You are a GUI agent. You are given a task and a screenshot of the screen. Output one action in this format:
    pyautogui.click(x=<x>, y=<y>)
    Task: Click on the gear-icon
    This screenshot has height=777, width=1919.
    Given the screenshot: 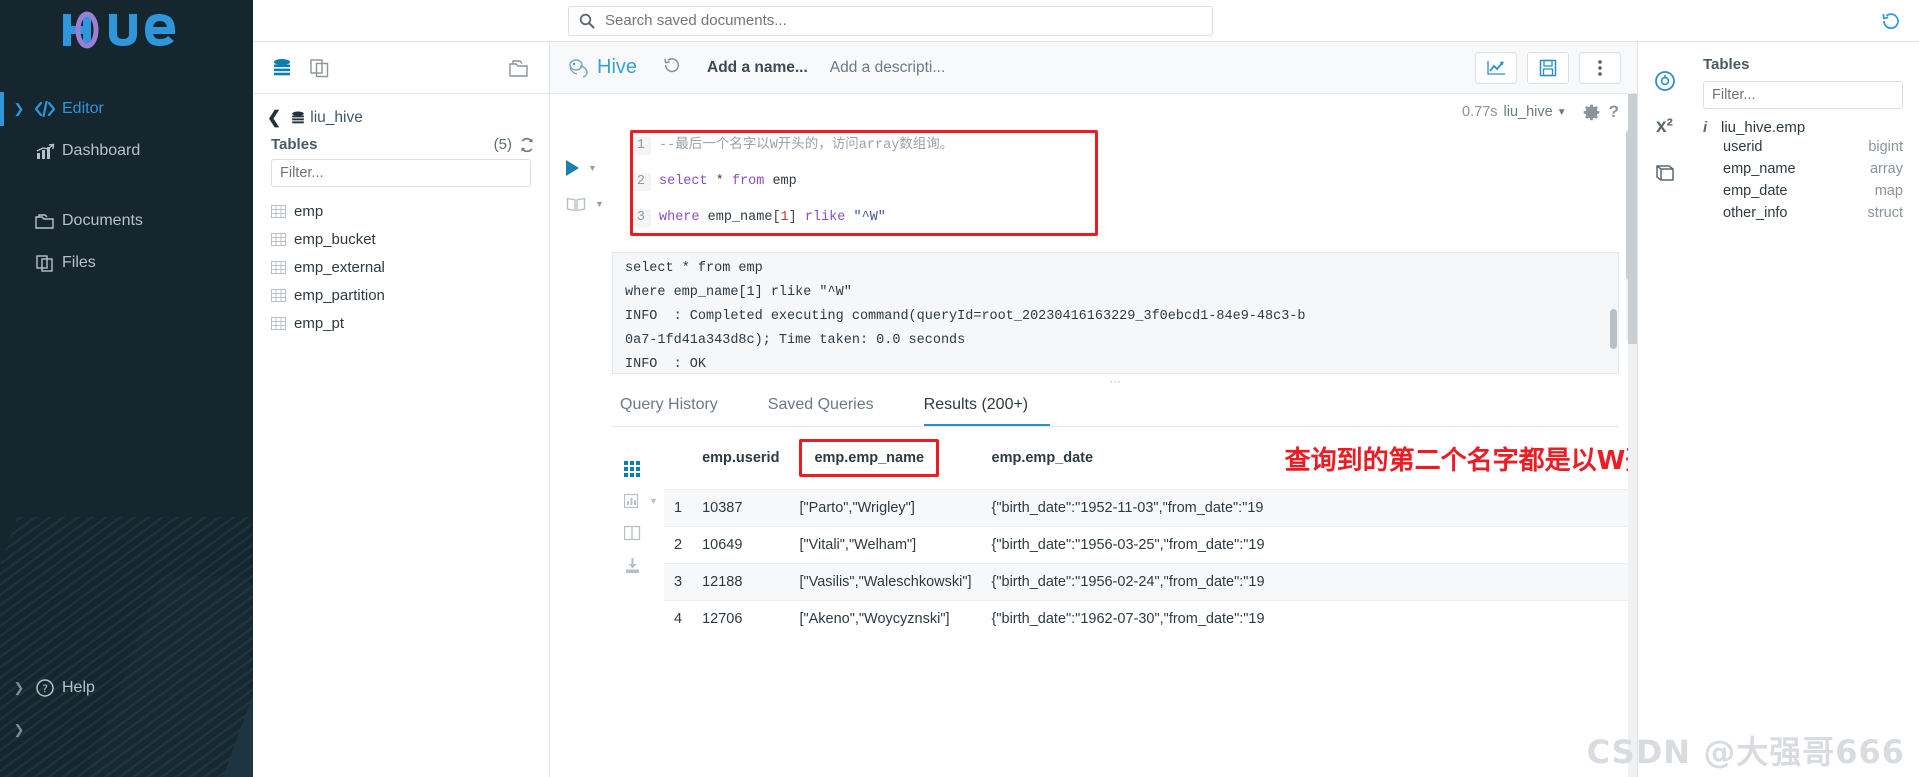 What is the action you would take?
    pyautogui.click(x=1591, y=112)
    